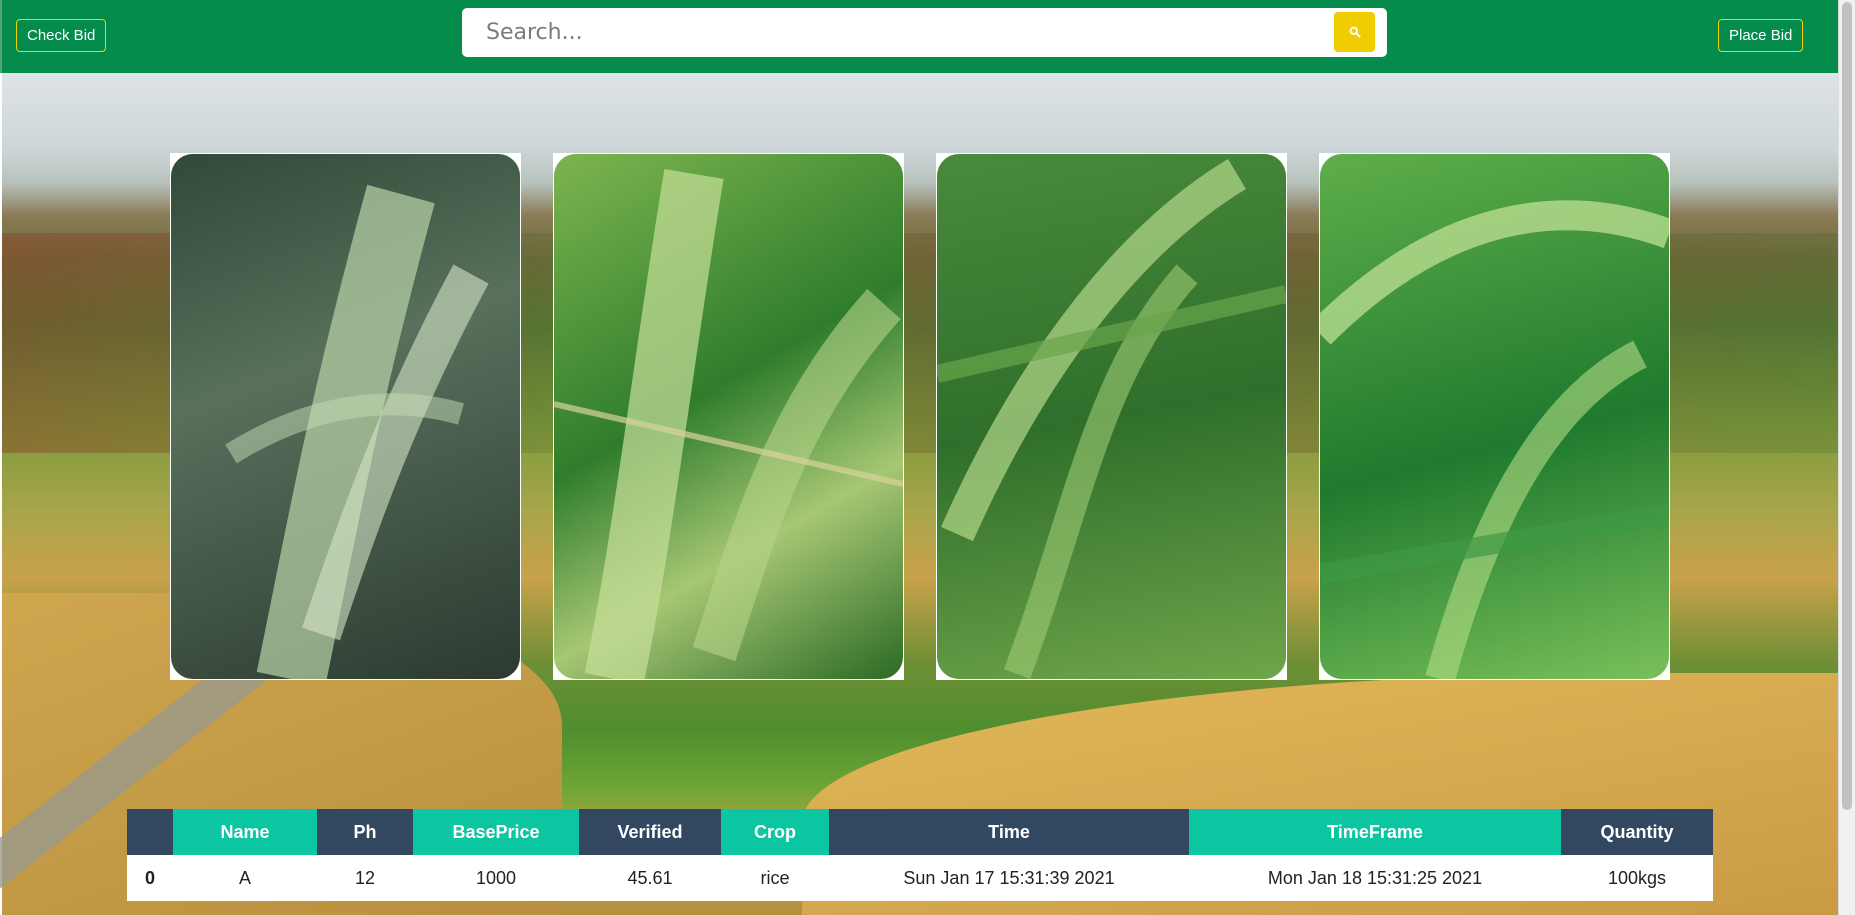  I want to click on vertical-scrollbar, so click(1846, 457).